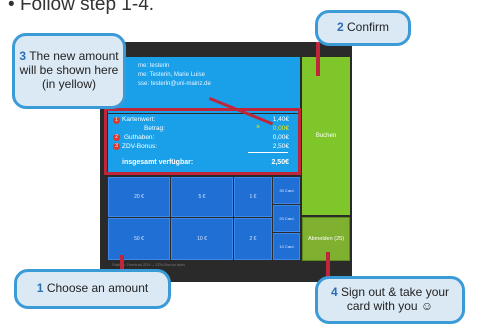 The image size is (489, 335). I want to click on callout-step-1: 1 Choose an amount, so click(92, 289).